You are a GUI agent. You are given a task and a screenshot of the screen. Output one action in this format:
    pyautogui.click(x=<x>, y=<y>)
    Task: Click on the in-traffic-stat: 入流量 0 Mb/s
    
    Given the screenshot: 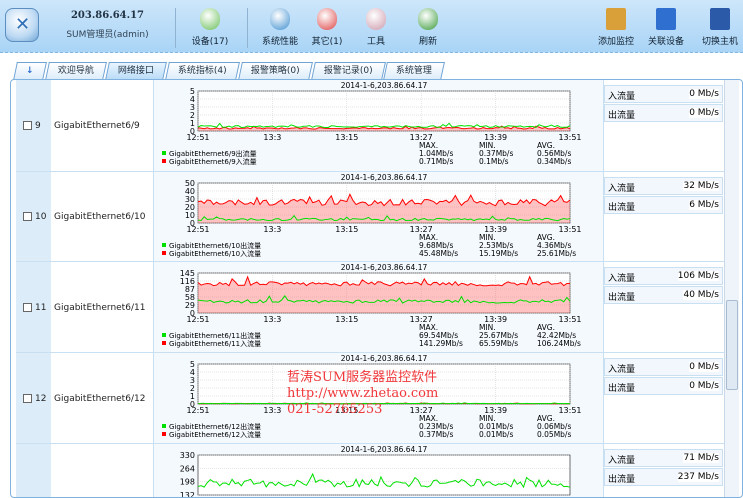 What is the action you would take?
    pyautogui.click(x=663, y=94)
    